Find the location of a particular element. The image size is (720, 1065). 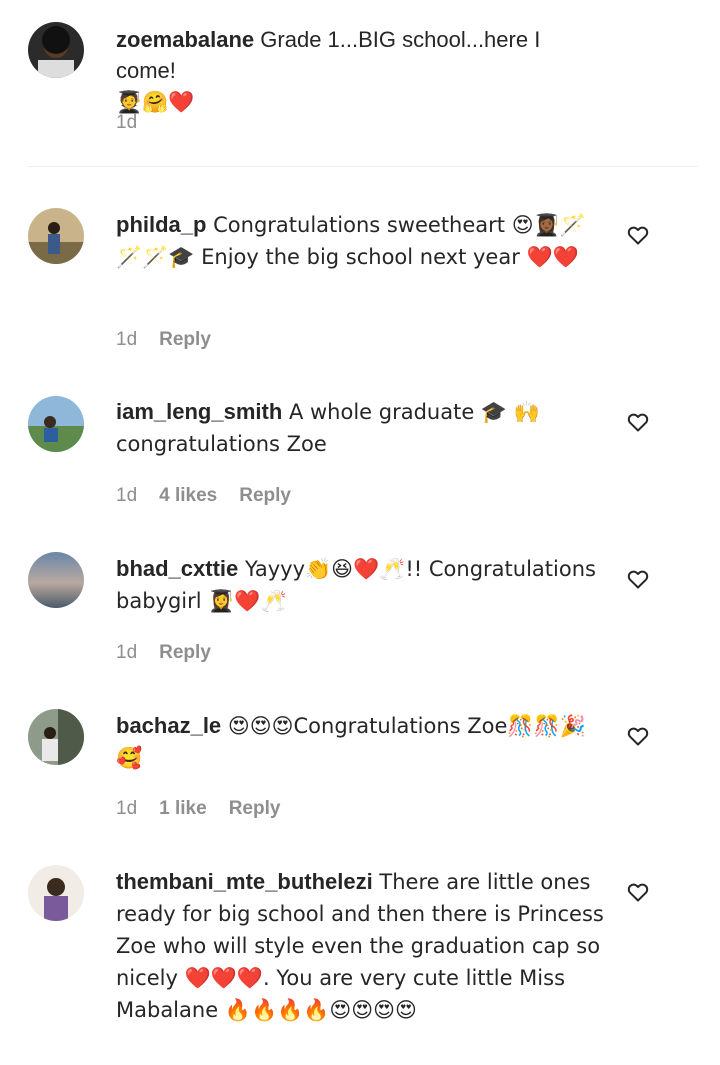

emoji-line: 🧑‍🎓🤗❤️ is located at coordinates (155, 102).